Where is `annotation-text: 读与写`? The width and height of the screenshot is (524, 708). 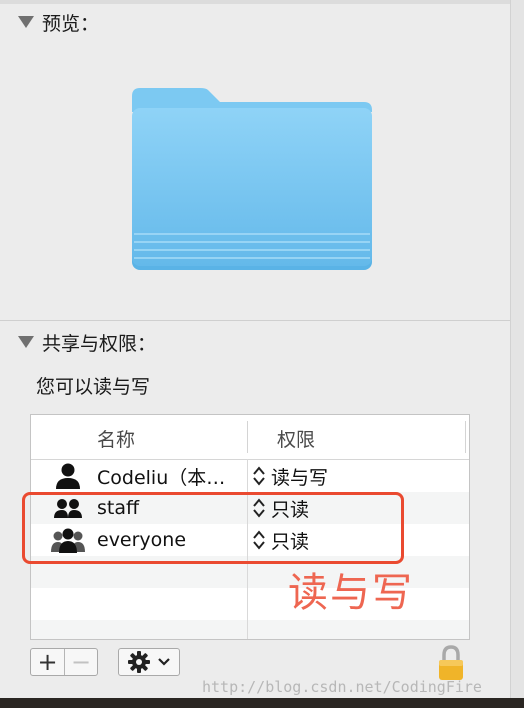
annotation-text: 读与写 is located at coordinates (351, 593).